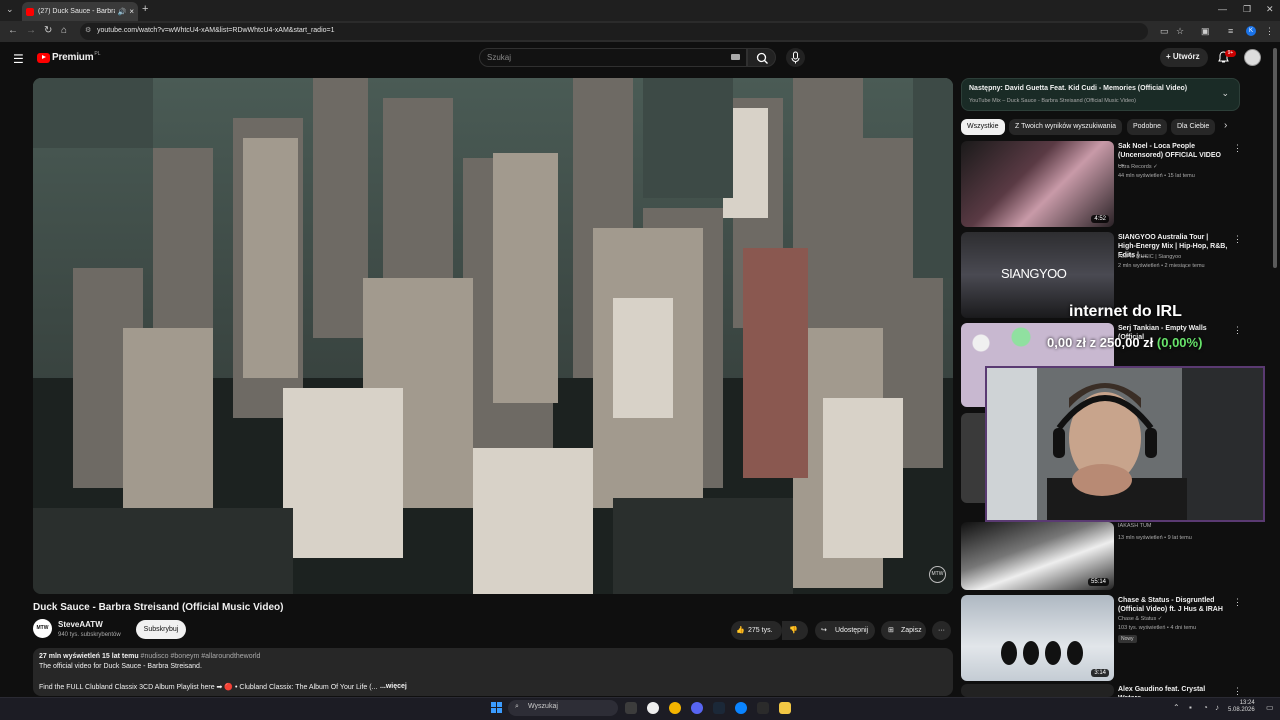 The image size is (1280, 720). I want to click on hashtags: #nudisco #boneym #allaroundtheworld, so click(201, 656).